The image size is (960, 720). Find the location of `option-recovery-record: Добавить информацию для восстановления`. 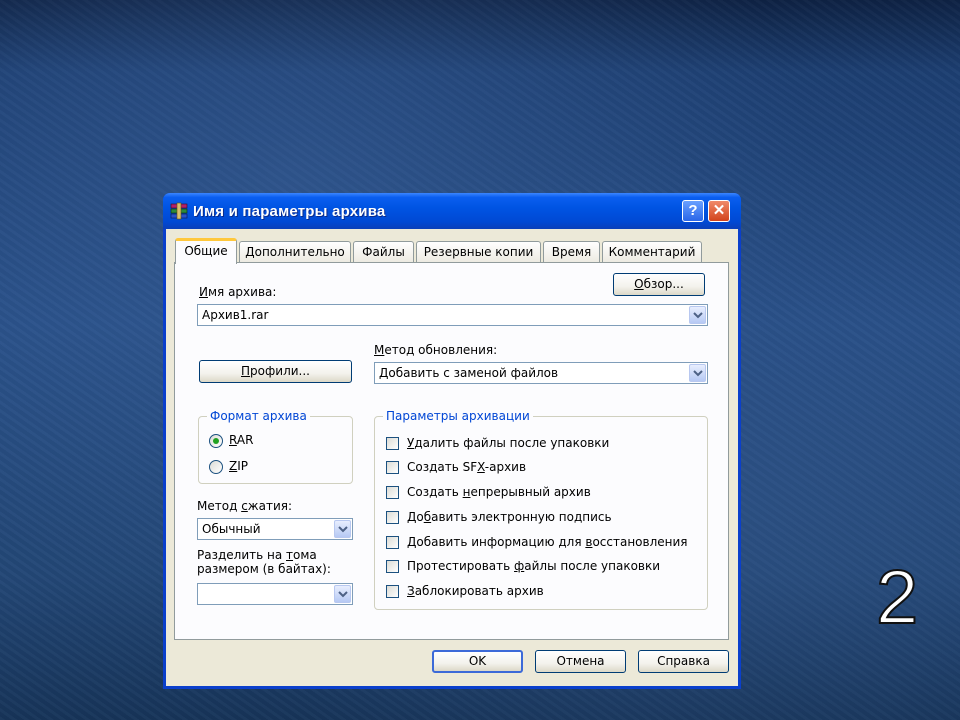

option-recovery-record: Добавить информацию для восстановления is located at coordinates (543, 543).